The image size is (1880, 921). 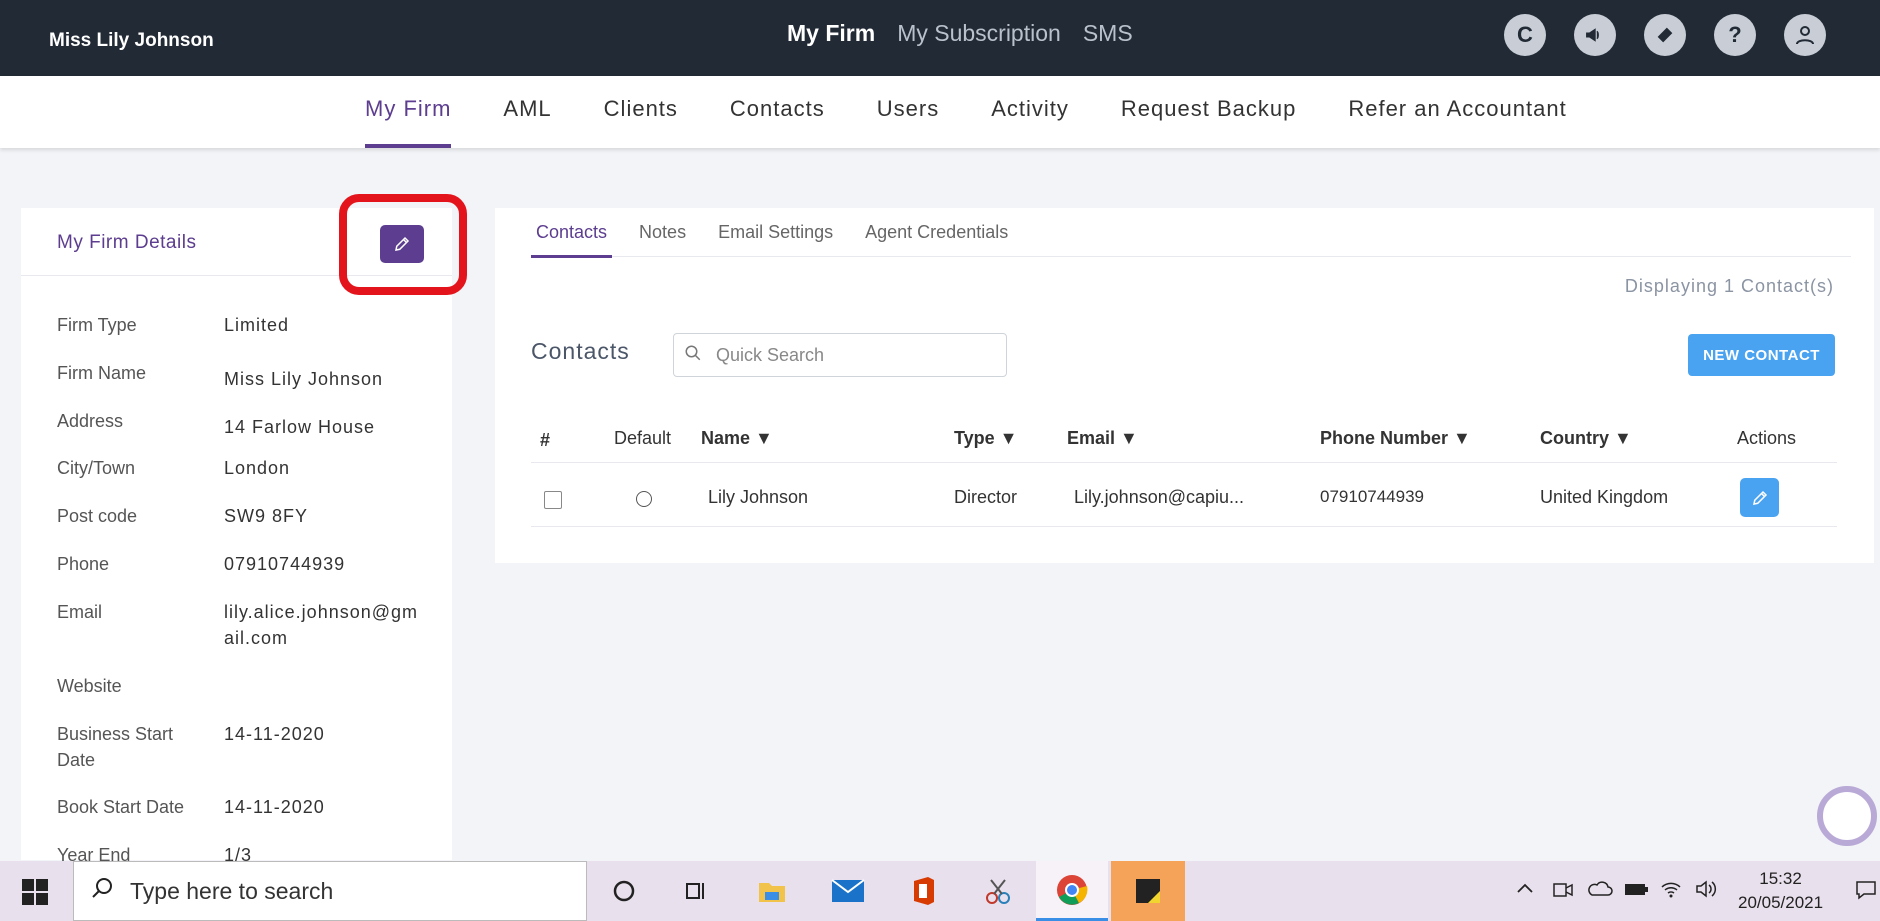 I want to click on detail-label: Address, so click(x=90, y=421).